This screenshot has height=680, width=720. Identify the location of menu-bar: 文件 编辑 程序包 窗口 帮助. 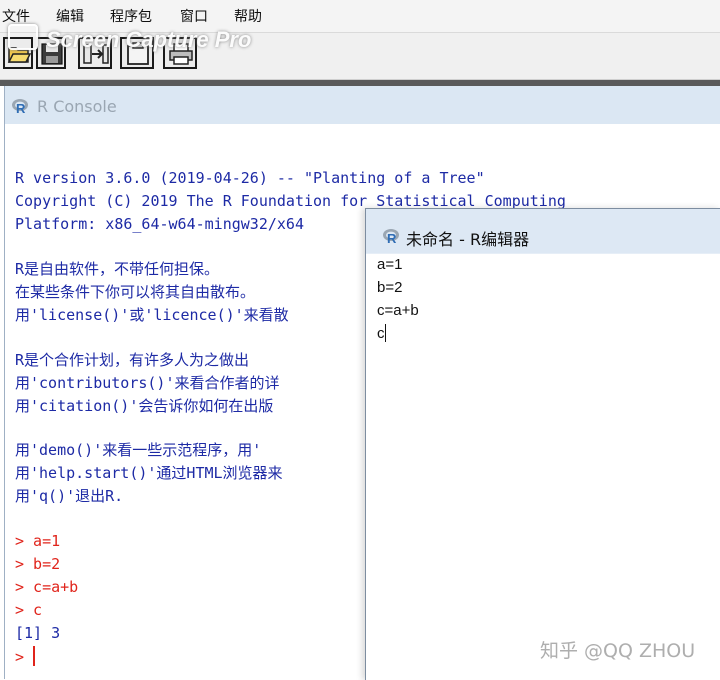
(360, 16).